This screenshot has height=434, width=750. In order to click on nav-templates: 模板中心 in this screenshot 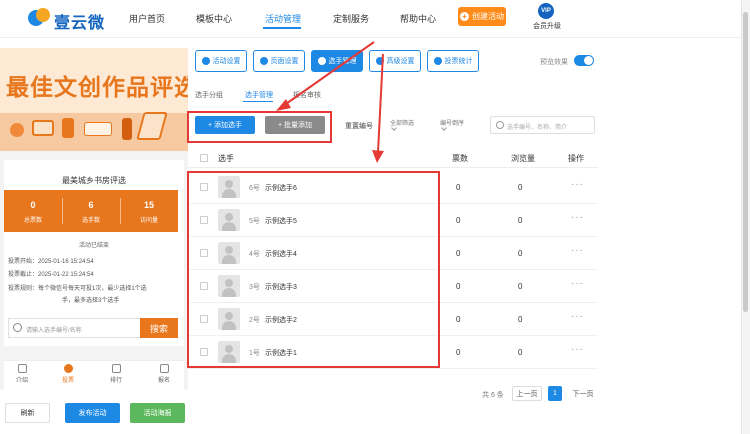, I will do `click(214, 18)`.